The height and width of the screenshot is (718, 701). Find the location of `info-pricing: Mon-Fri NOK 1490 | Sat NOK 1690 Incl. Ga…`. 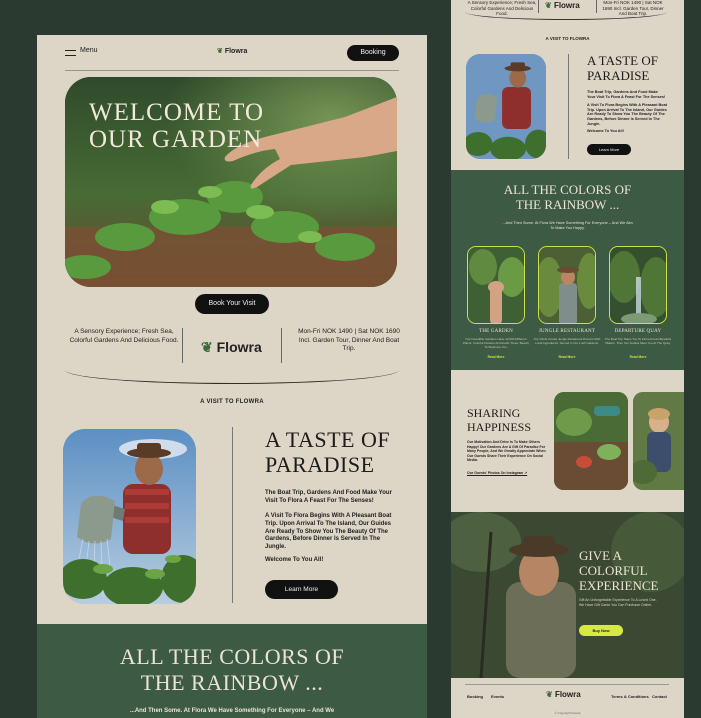

info-pricing: Mon-Fri NOK 1490 | Sat NOK 1690 Incl. Ga… is located at coordinates (349, 340).